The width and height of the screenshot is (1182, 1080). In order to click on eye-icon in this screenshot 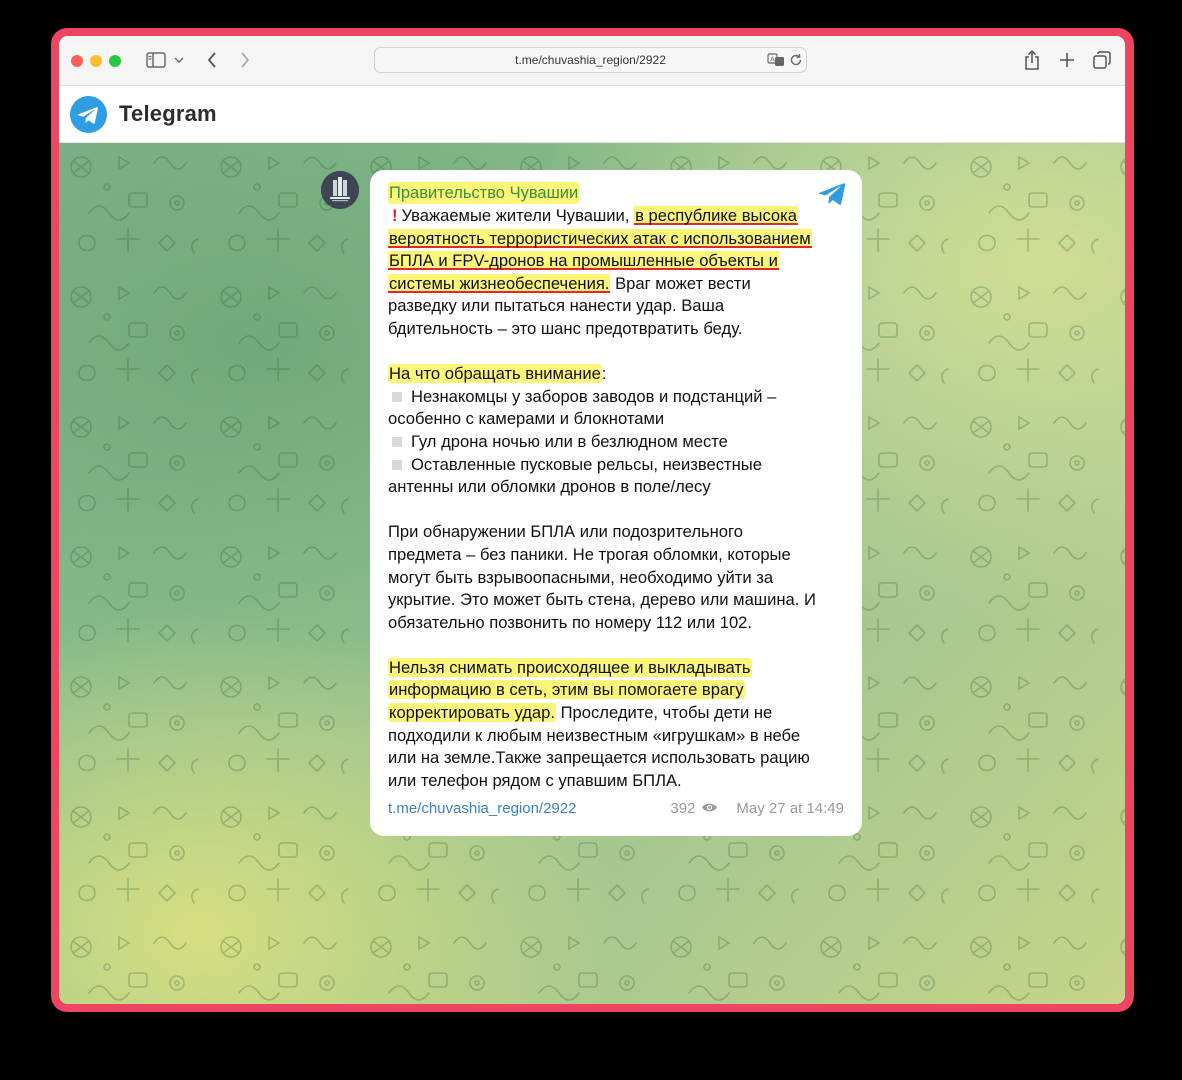, I will do `click(709, 808)`.